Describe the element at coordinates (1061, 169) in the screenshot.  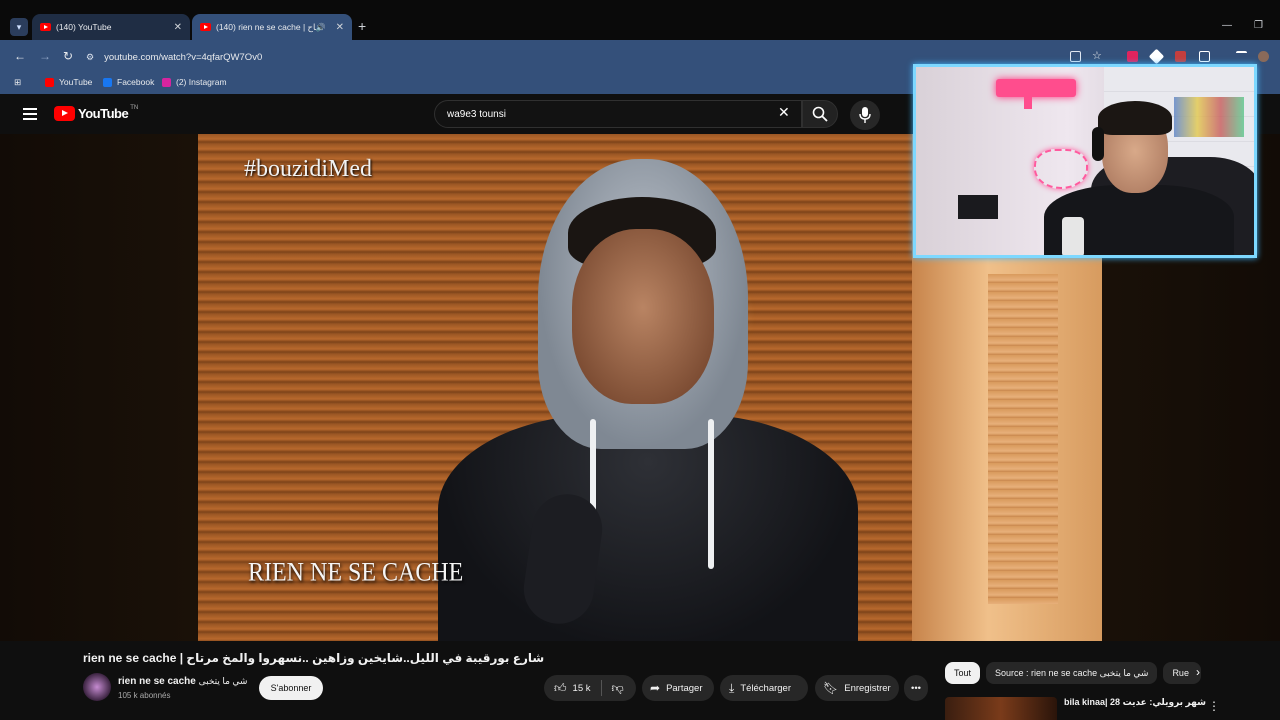
I see `neon-heart` at that location.